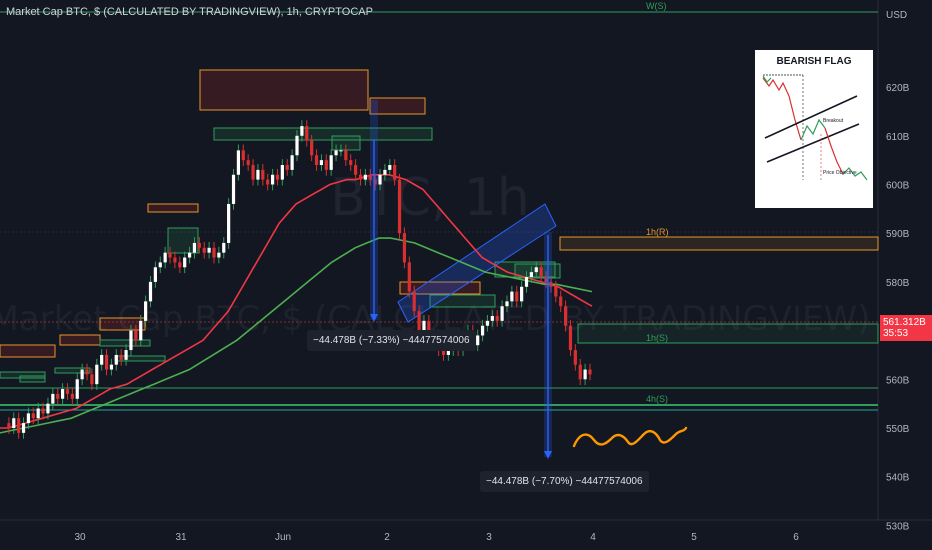 Image resolution: width=932 pixels, height=550 pixels. Describe the element at coordinates (593, 537) in the screenshot. I see `x-tick-label: 4` at that location.